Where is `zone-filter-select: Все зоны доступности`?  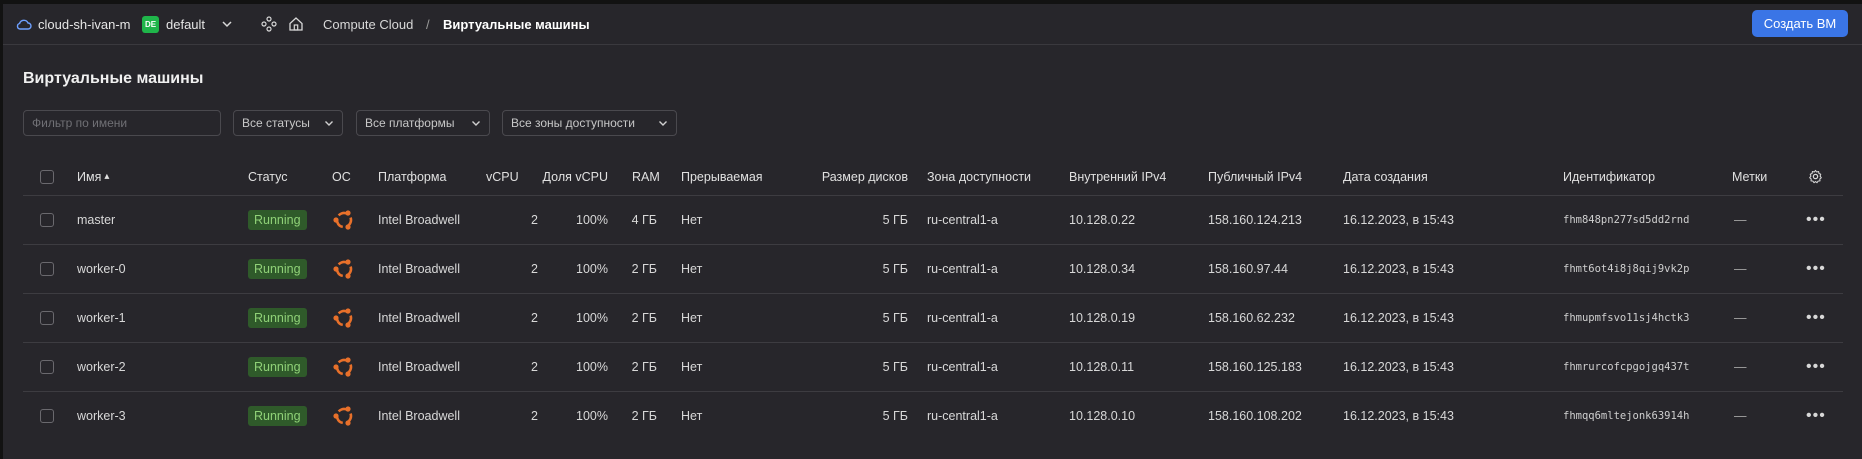
zone-filter-select: Все зоны доступности is located at coordinates (589, 123).